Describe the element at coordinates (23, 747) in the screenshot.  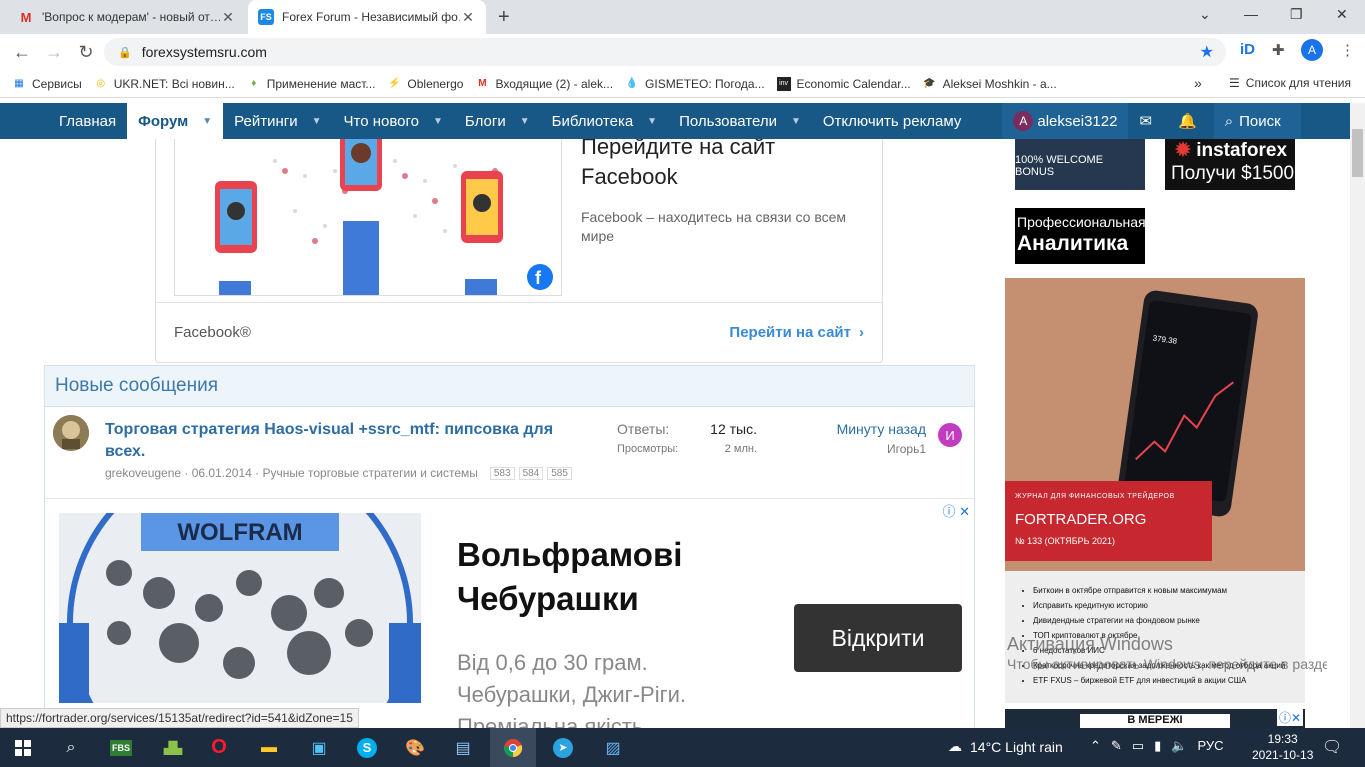
I see `start-button` at that location.